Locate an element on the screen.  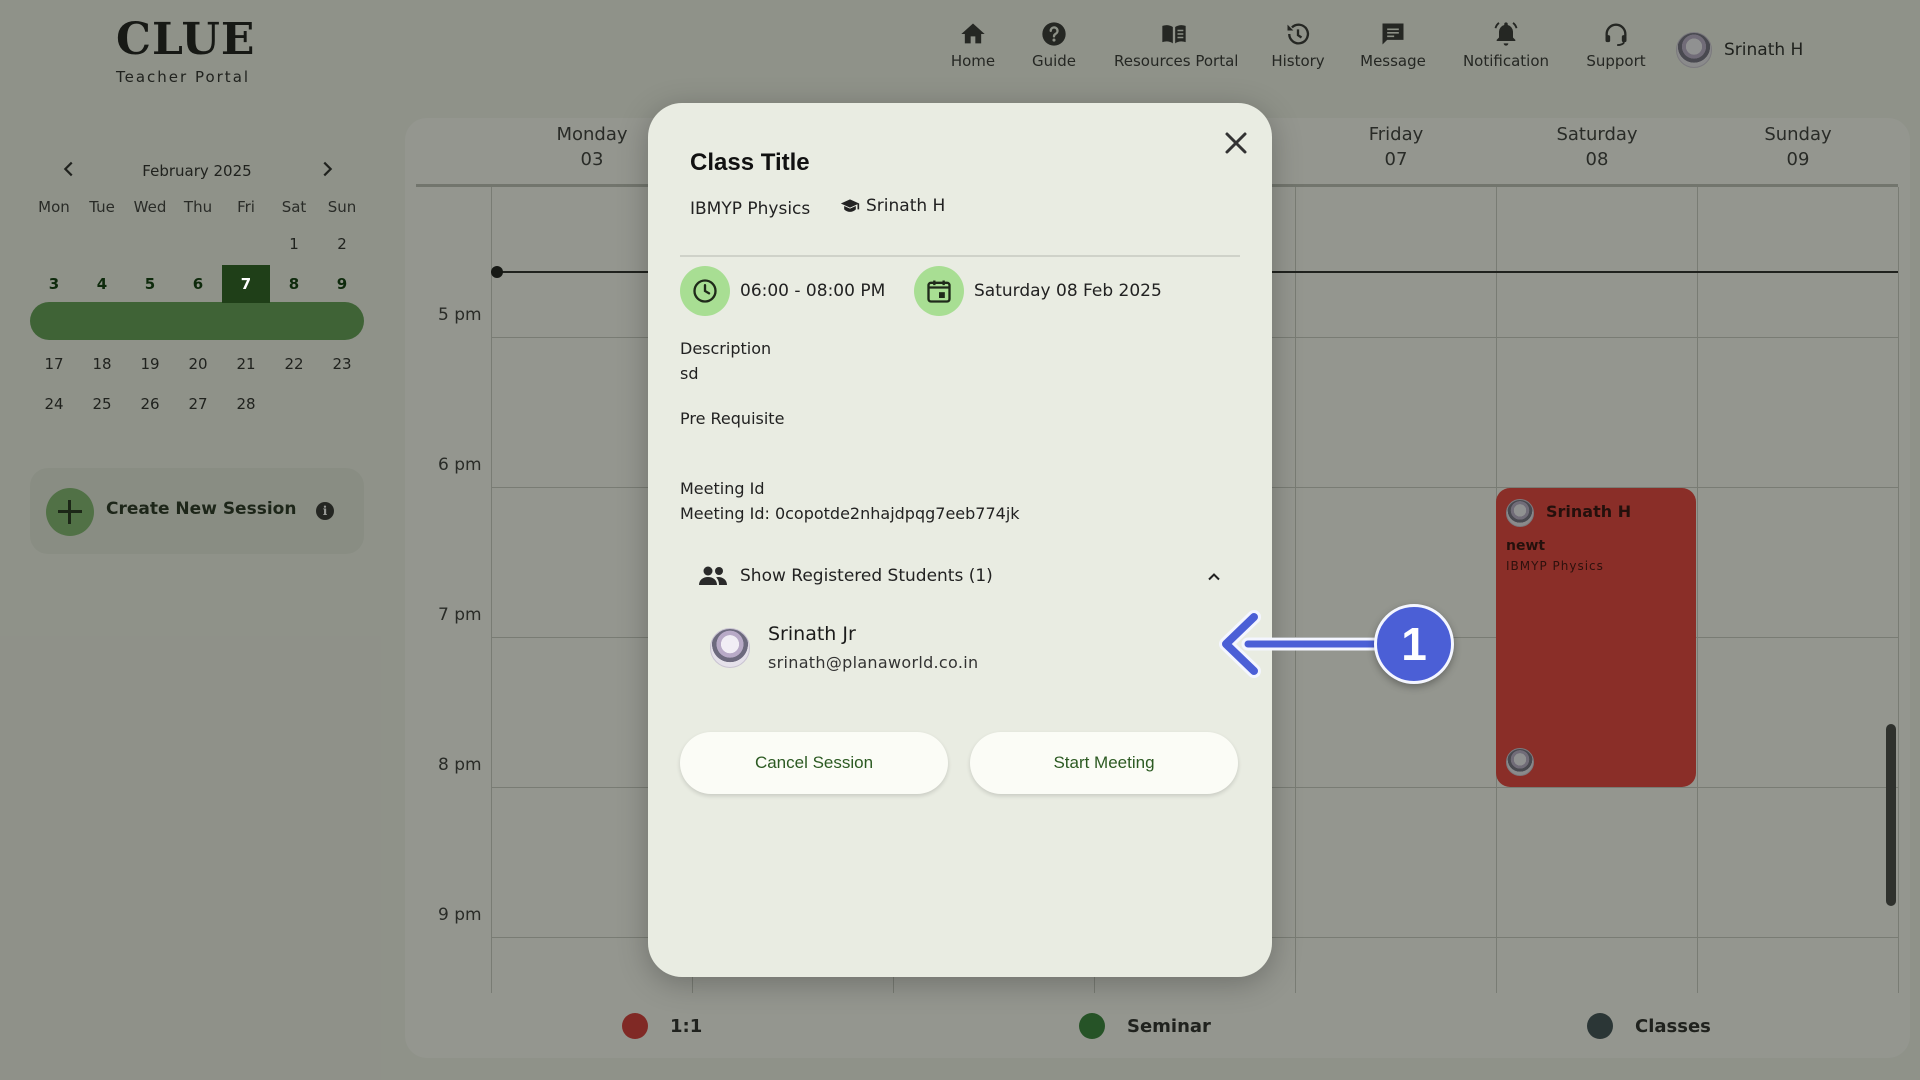
student-email: srinath@planaworld.co.in is located at coordinates (873, 662).